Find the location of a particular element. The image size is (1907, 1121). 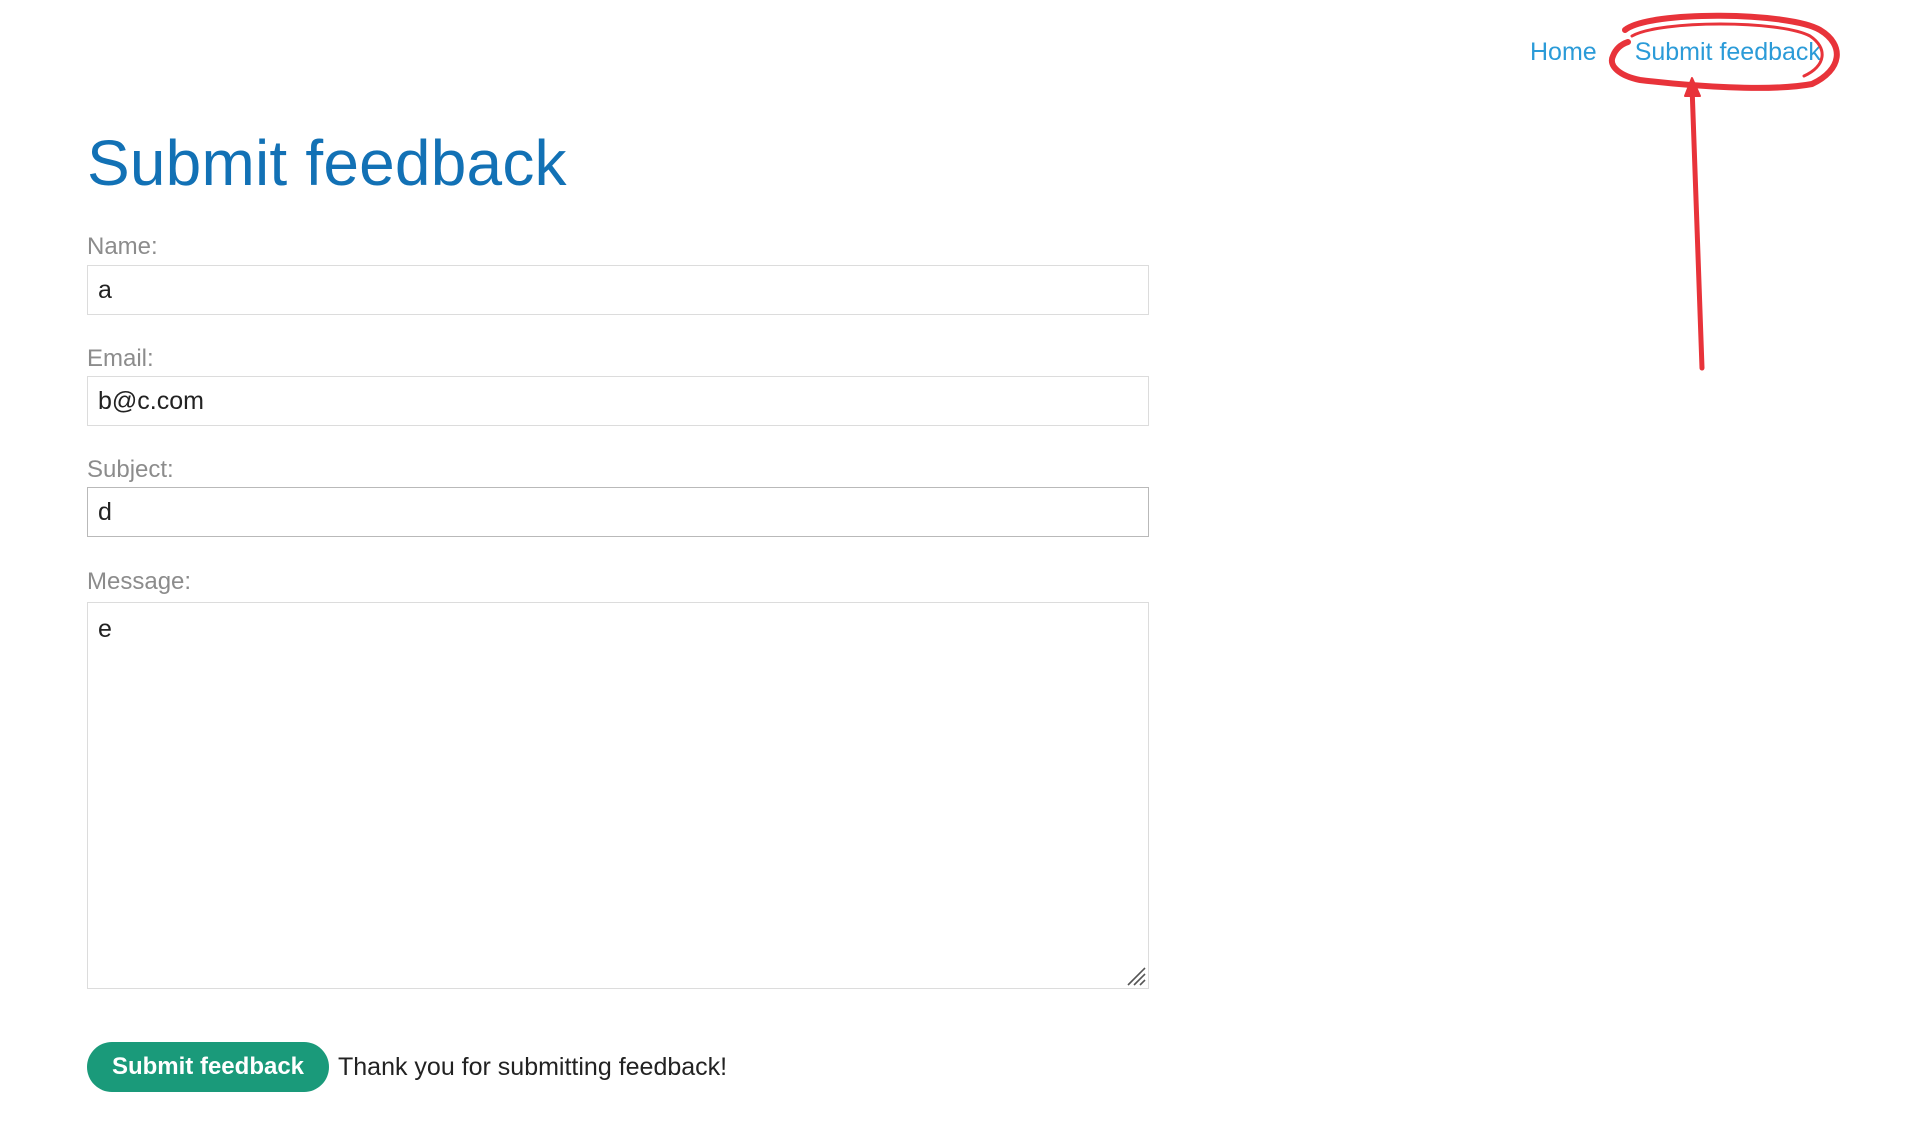

submit-feedback-link: Submit feedback is located at coordinates (1728, 52).